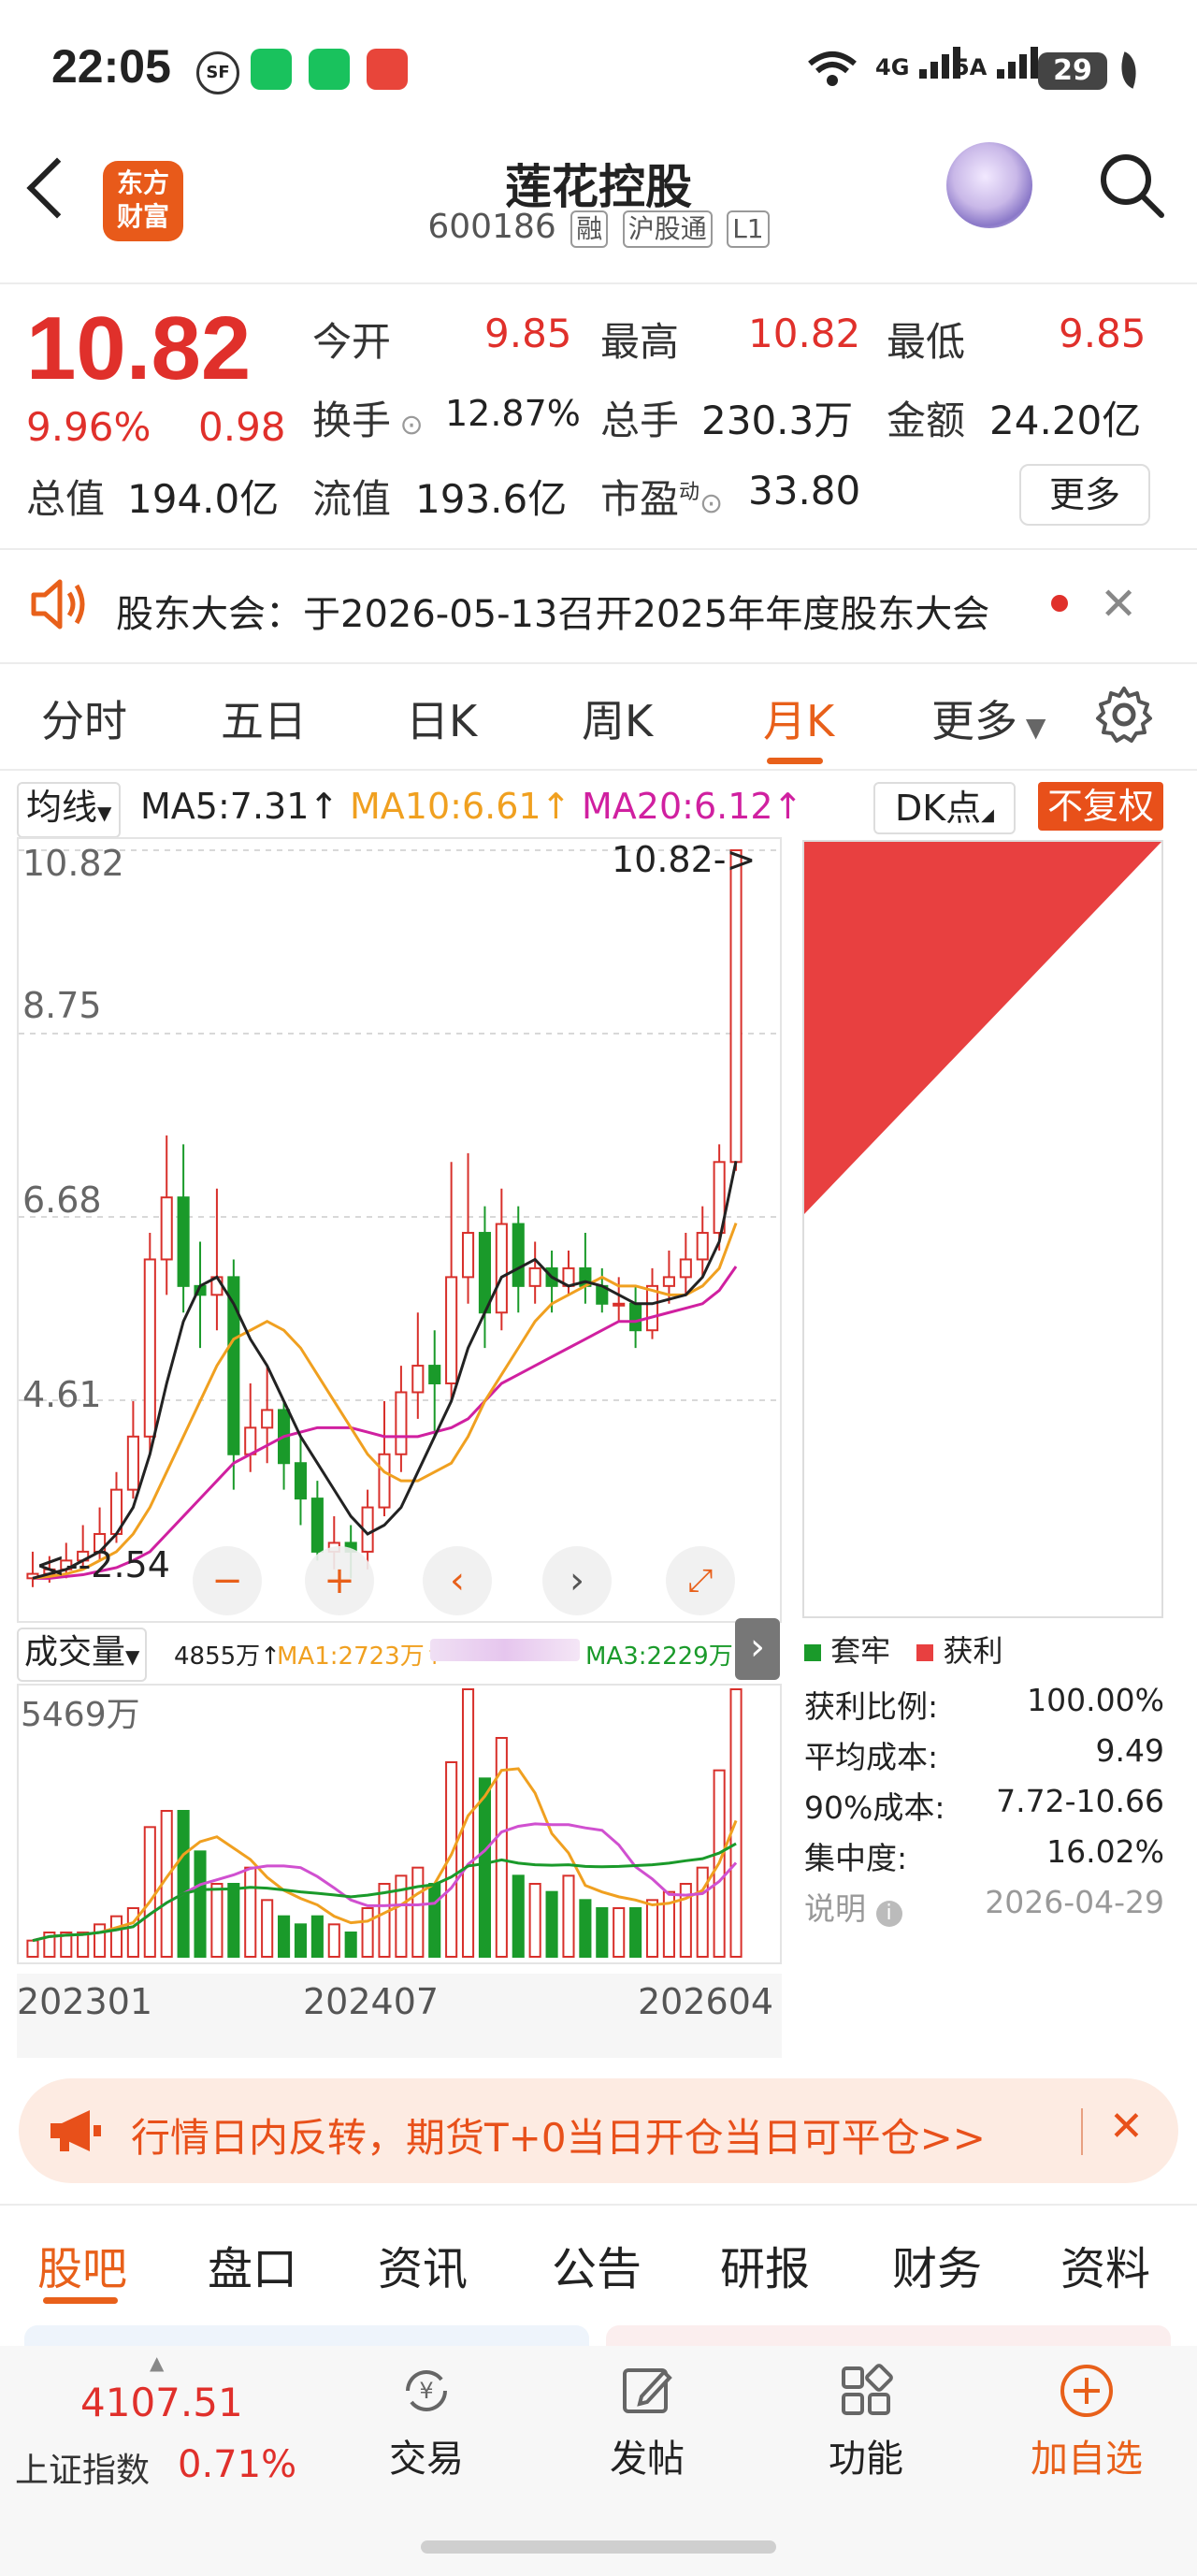  What do you see at coordinates (1129, 70) in the screenshot?
I see `leaf-icon` at bounding box center [1129, 70].